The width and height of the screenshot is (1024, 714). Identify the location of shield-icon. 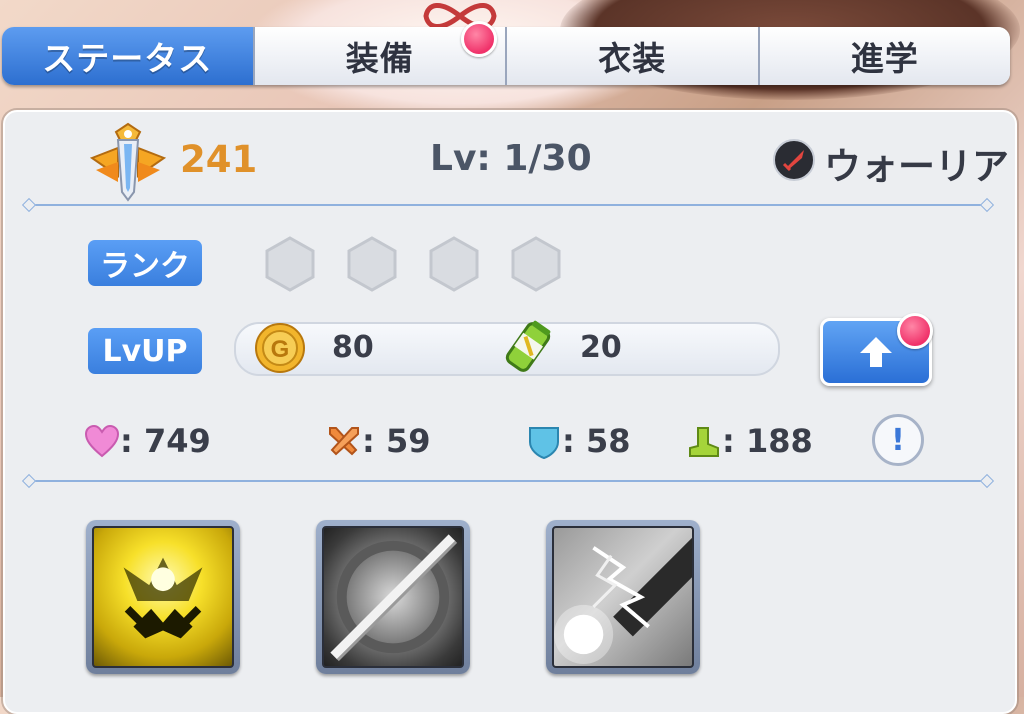
(544, 443).